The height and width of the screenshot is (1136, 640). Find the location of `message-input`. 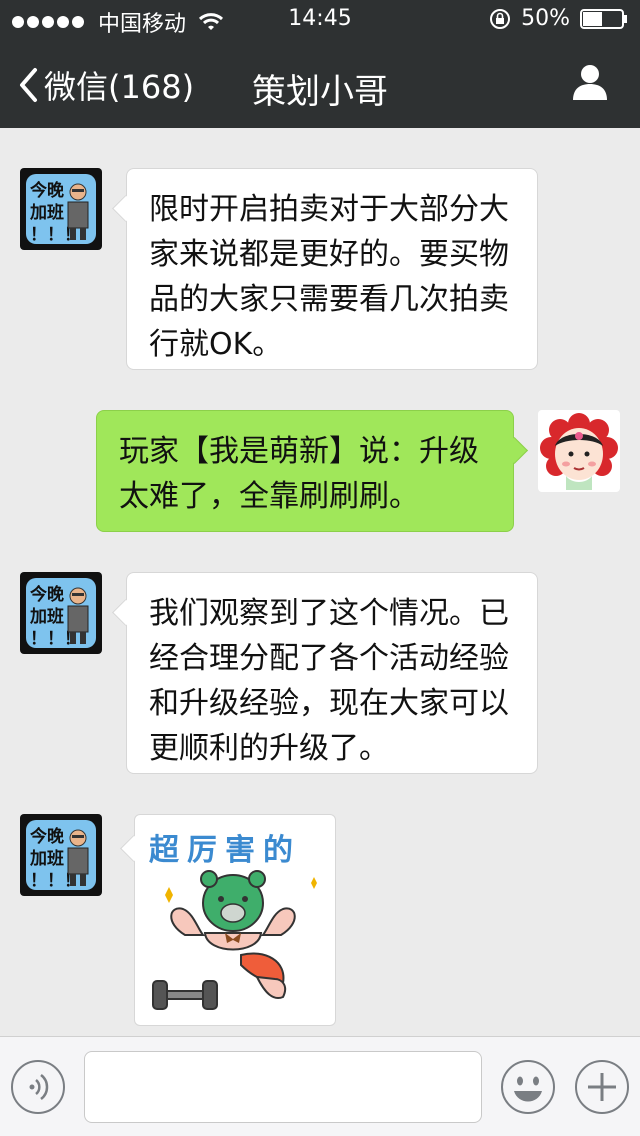

message-input is located at coordinates (283, 1087).